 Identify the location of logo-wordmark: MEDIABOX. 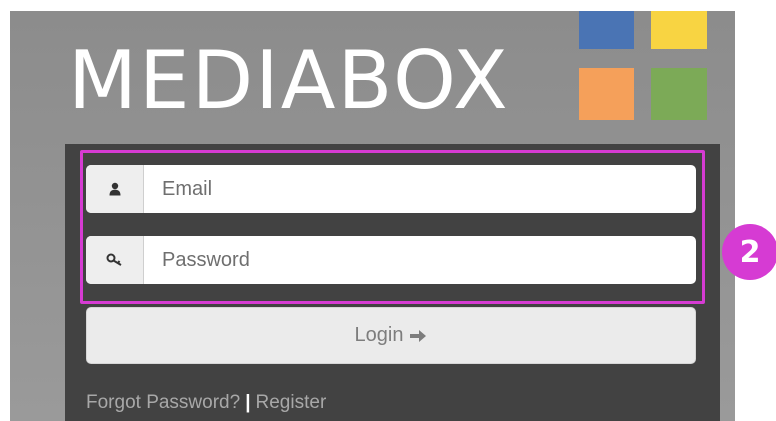
(289, 80).